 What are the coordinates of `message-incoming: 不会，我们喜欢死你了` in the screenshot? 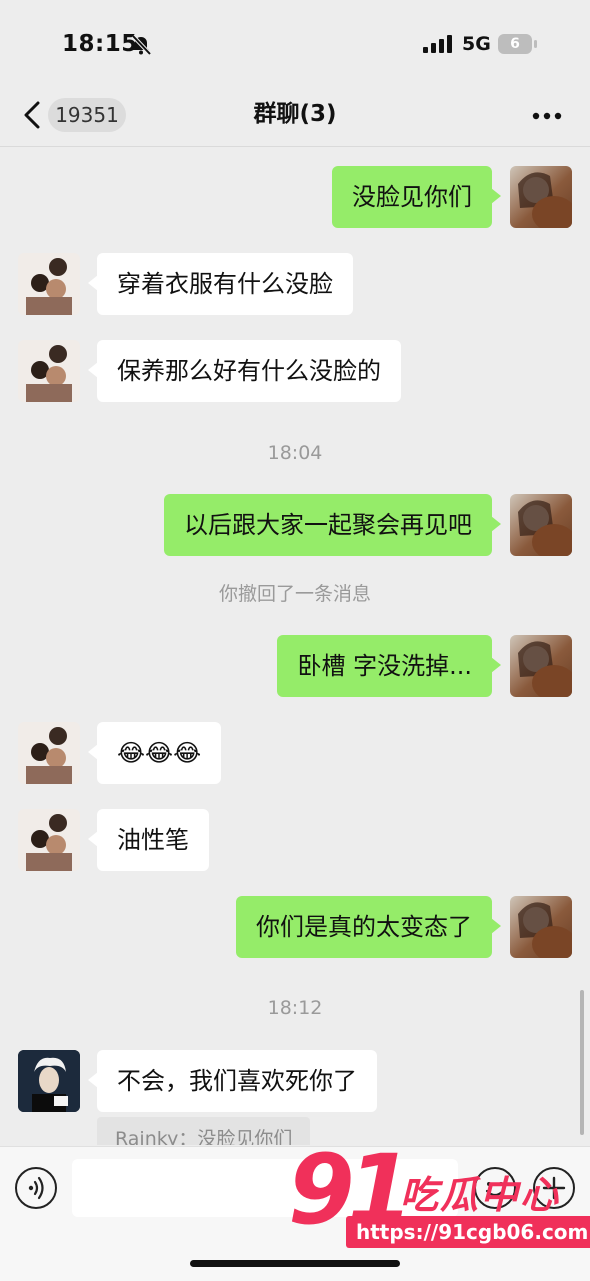 It's located at (295, 1081).